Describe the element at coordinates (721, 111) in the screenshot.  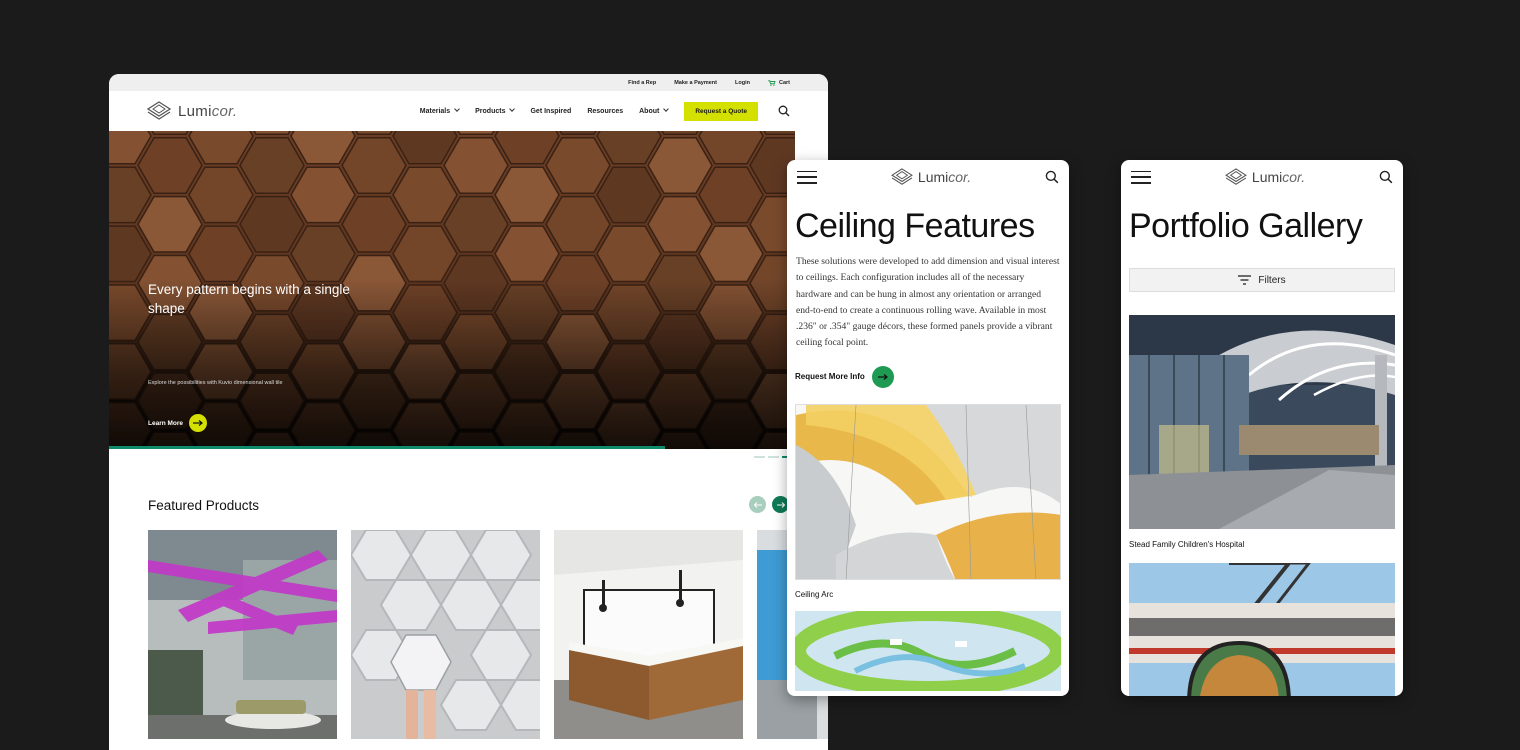
I see `request-quote-button: Request a Quote` at that location.